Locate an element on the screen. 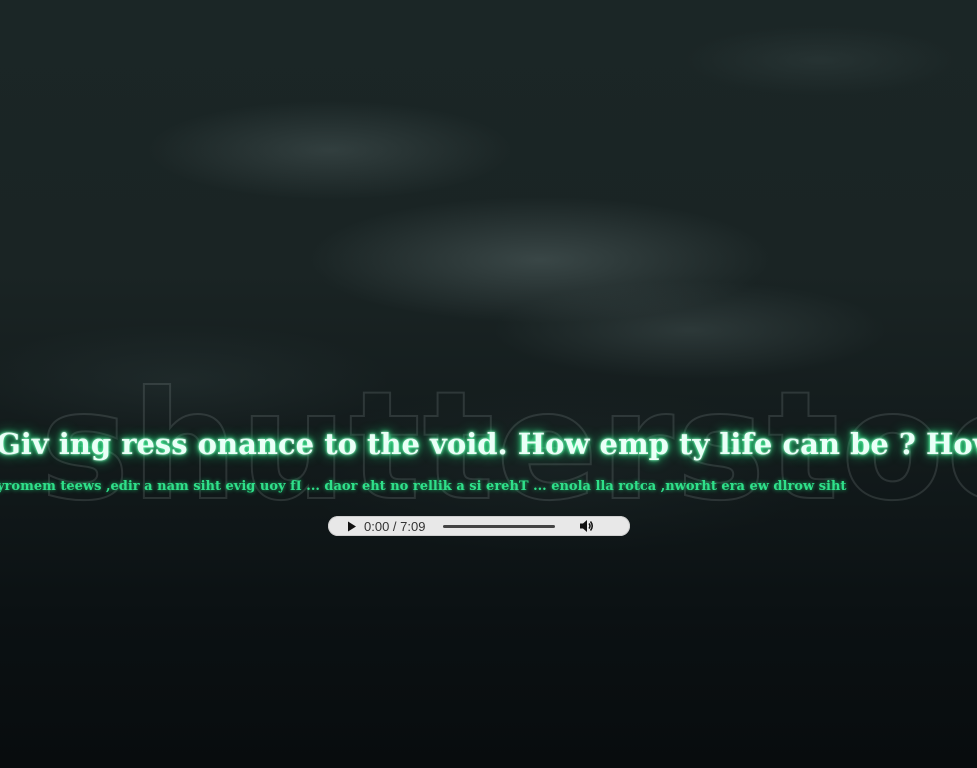 The image size is (977, 768). time-display: 0:00 / 7:09 is located at coordinates (404, 526).